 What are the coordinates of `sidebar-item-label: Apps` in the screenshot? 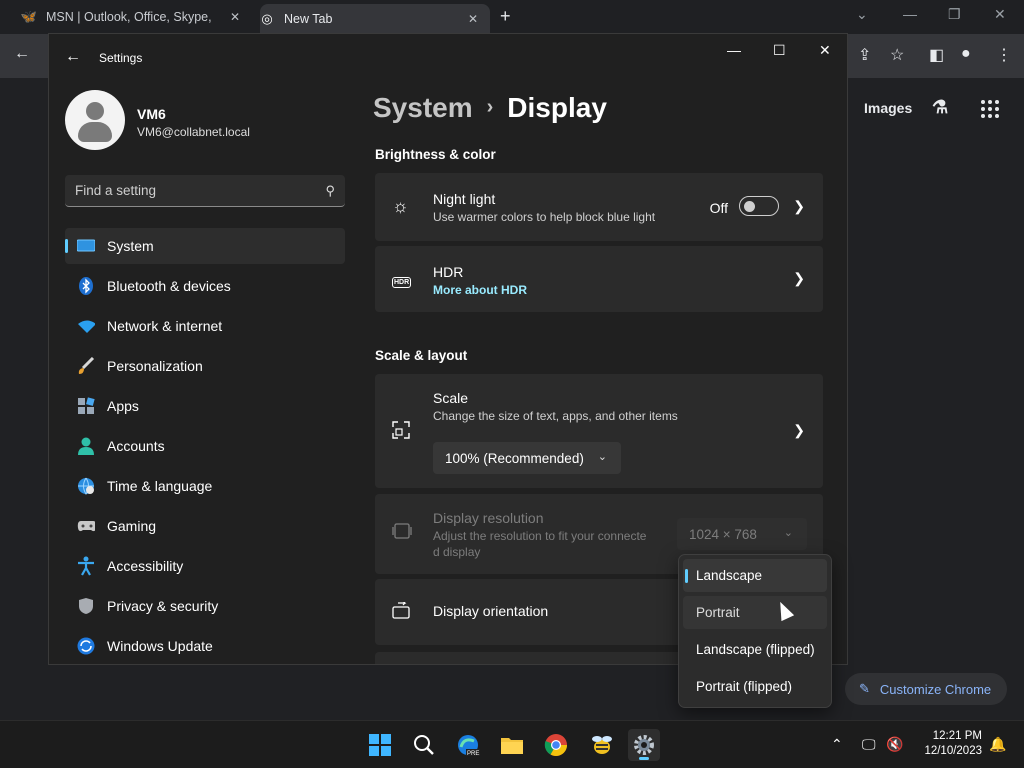 It's located at (123, 406).